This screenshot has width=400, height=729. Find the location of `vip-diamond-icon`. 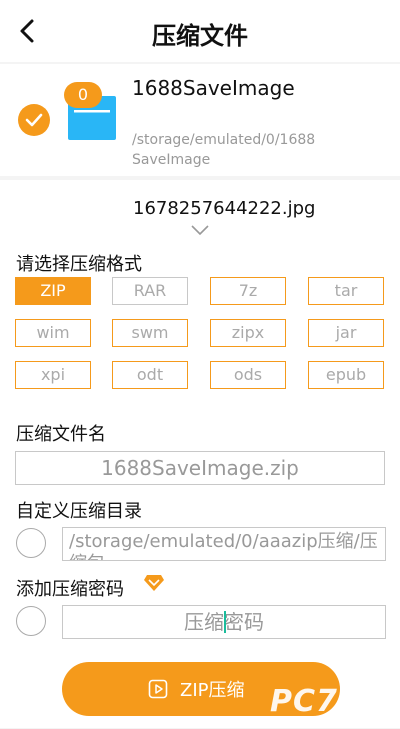

vip-diamond-icon is located at coordinates (154, 583).